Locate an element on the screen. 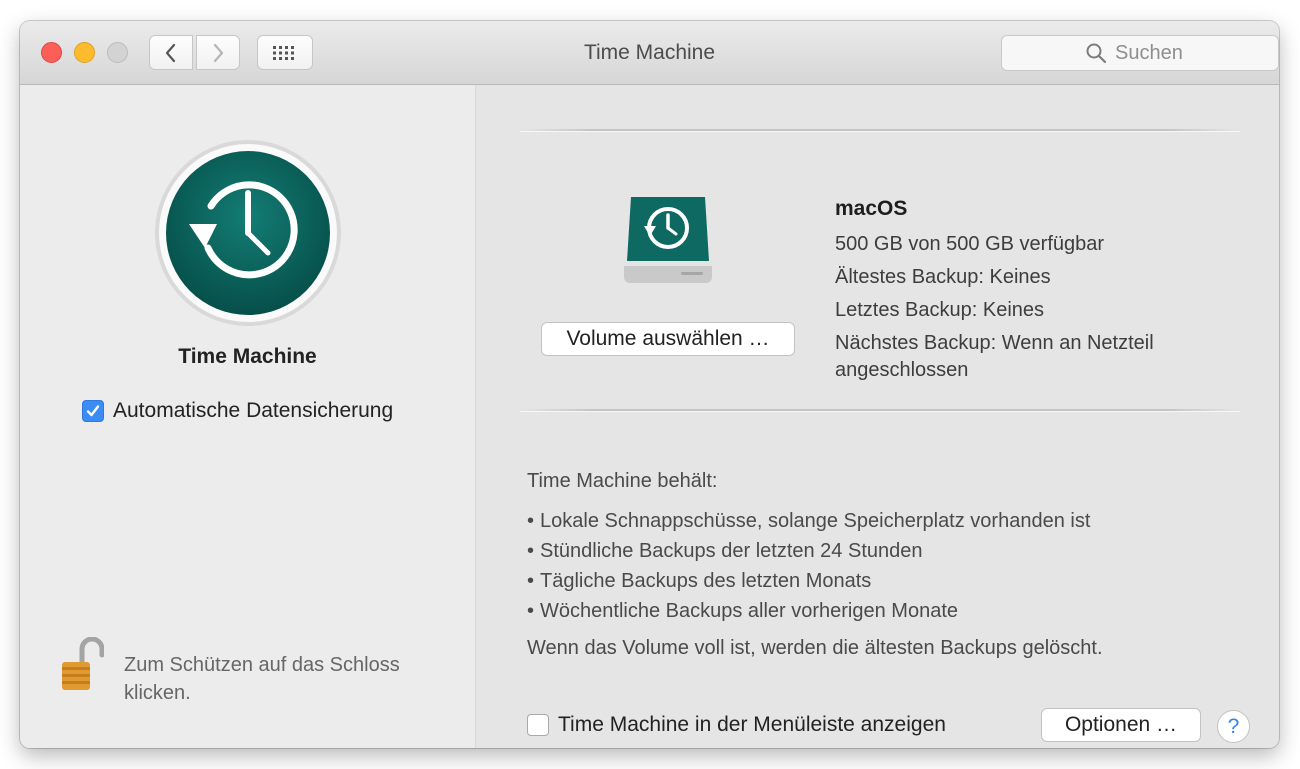 Image resolution: width=1300 pixels, height=769 pixels. list-item: Tägliche Backups des letzten Monats is located at coordinates (897, 581).